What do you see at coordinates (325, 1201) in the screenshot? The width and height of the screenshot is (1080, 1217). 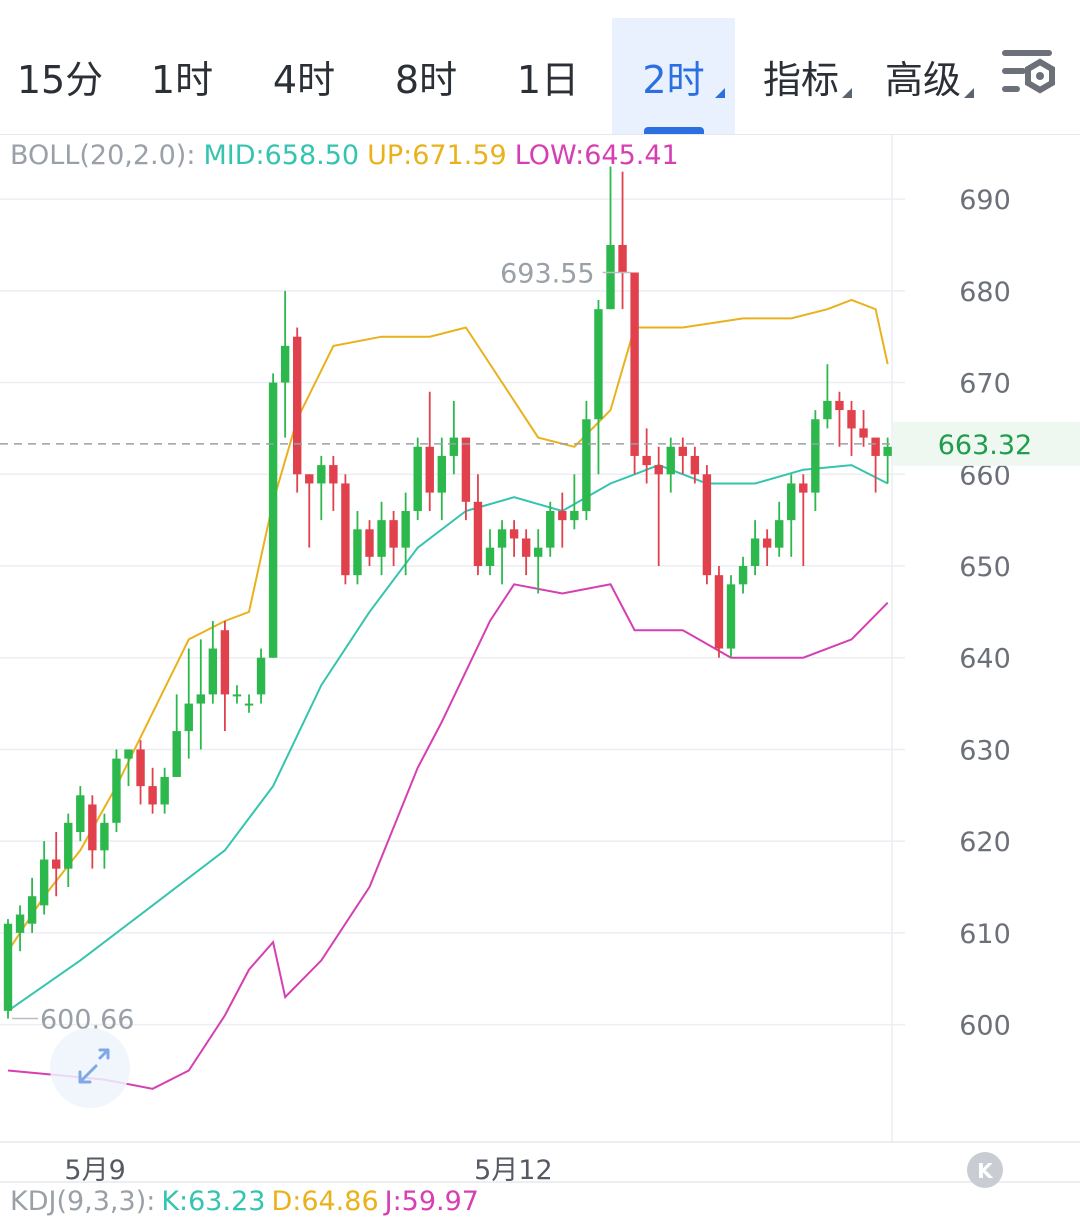 I see `kdj-d-value: D:64.86` at bounding box center [325, 1201].